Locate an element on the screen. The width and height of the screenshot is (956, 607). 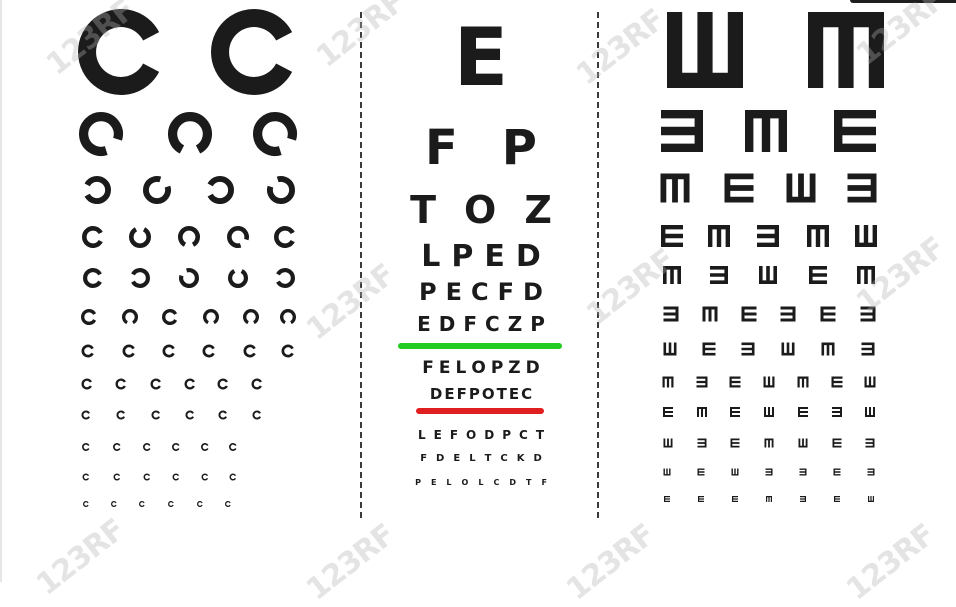
left-edge-line is located at coordinates (1, 291).